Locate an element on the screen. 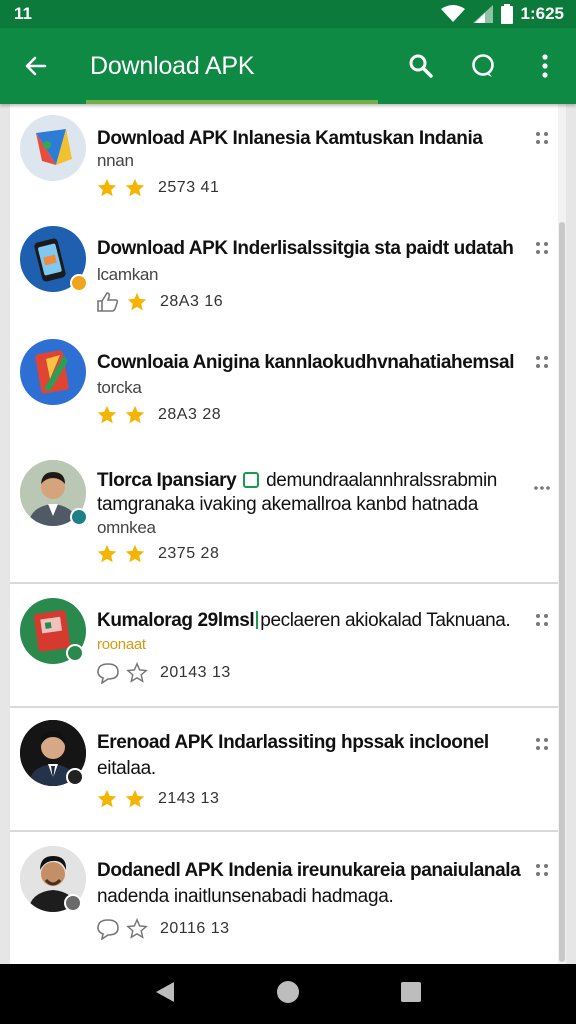  item-subtitle: lcamkan is located at coordinates (128, 274).